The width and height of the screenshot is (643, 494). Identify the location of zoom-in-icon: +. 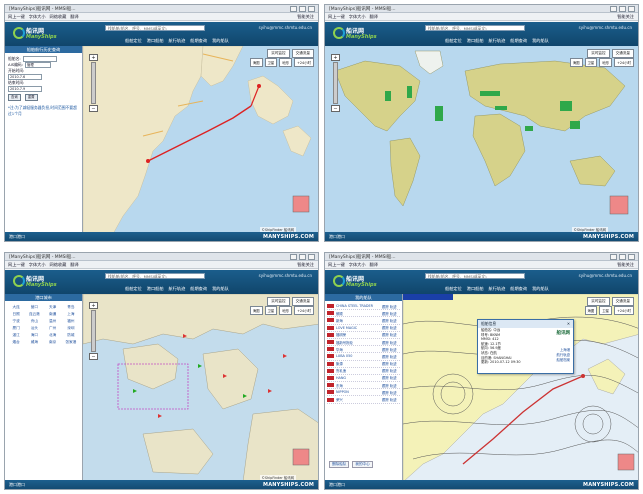
(93, 57).